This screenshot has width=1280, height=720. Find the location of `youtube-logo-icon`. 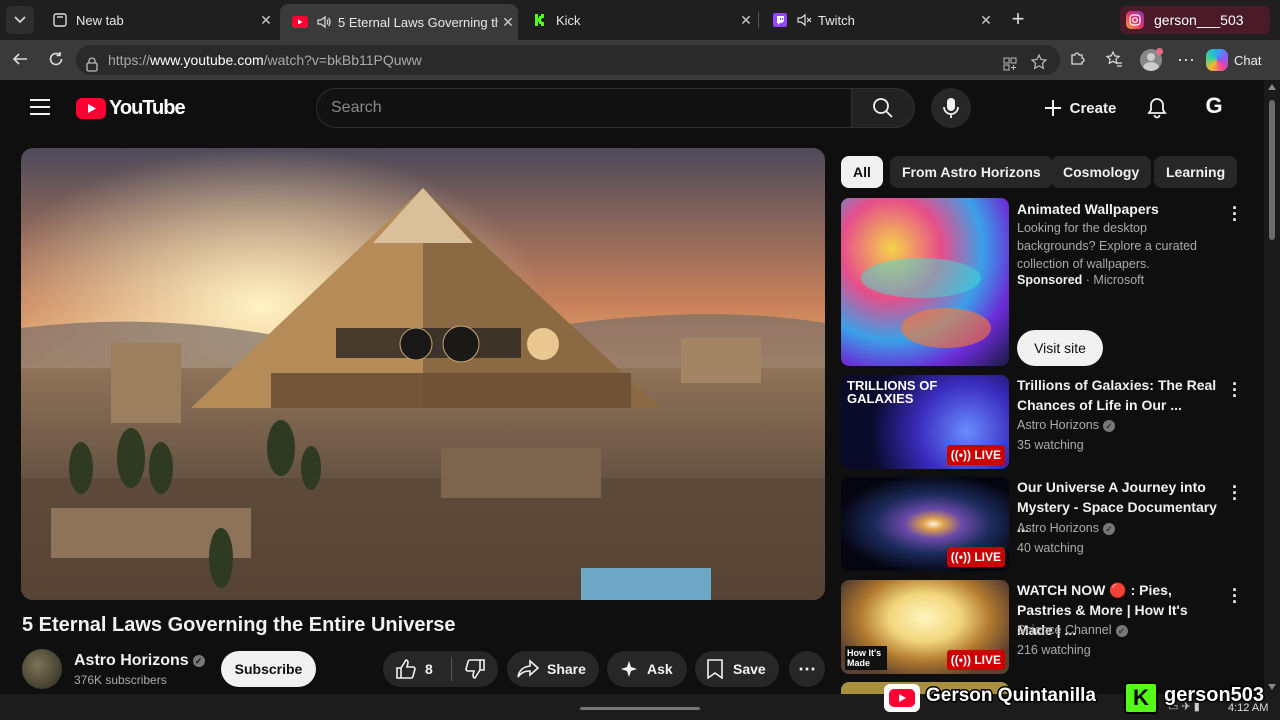

youtube-logo-icon is located at coordinates (91, 108).